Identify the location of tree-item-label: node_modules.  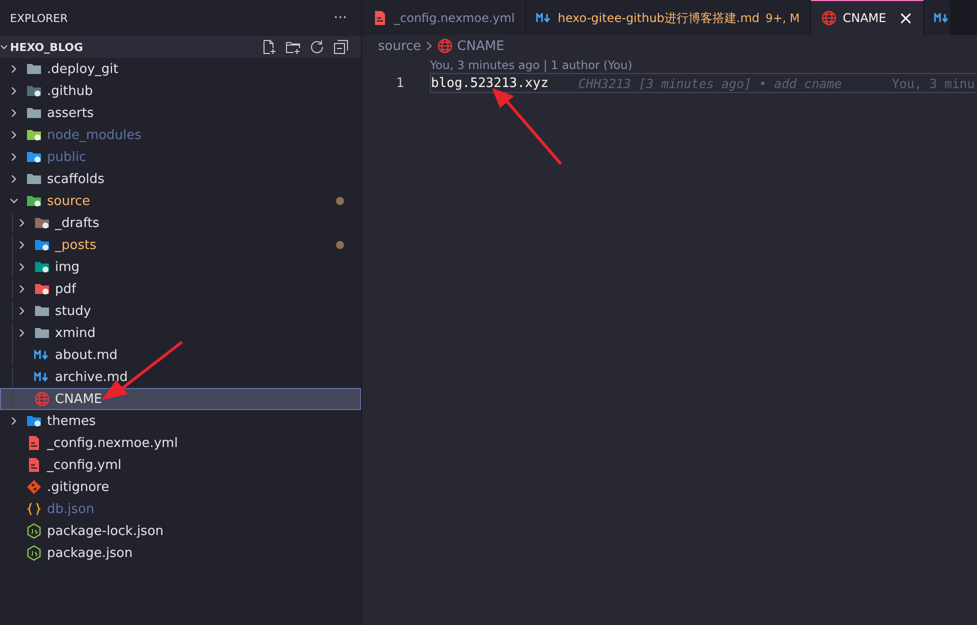
(94, 135).